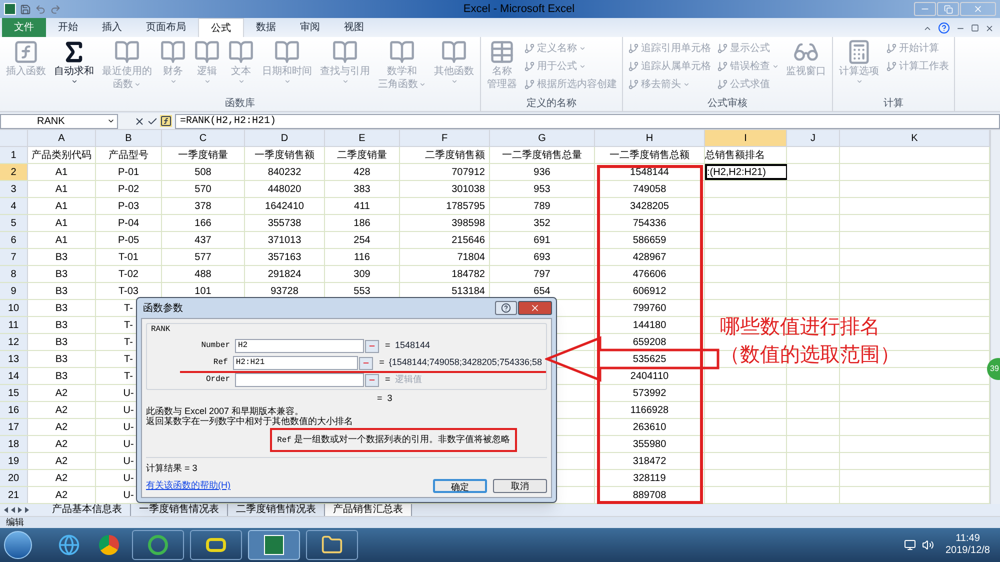 This screenshot has height=562, width=1000. Describe the element at coordinates (203, 138) in the screenshot. I see `column-header: C` at that location.